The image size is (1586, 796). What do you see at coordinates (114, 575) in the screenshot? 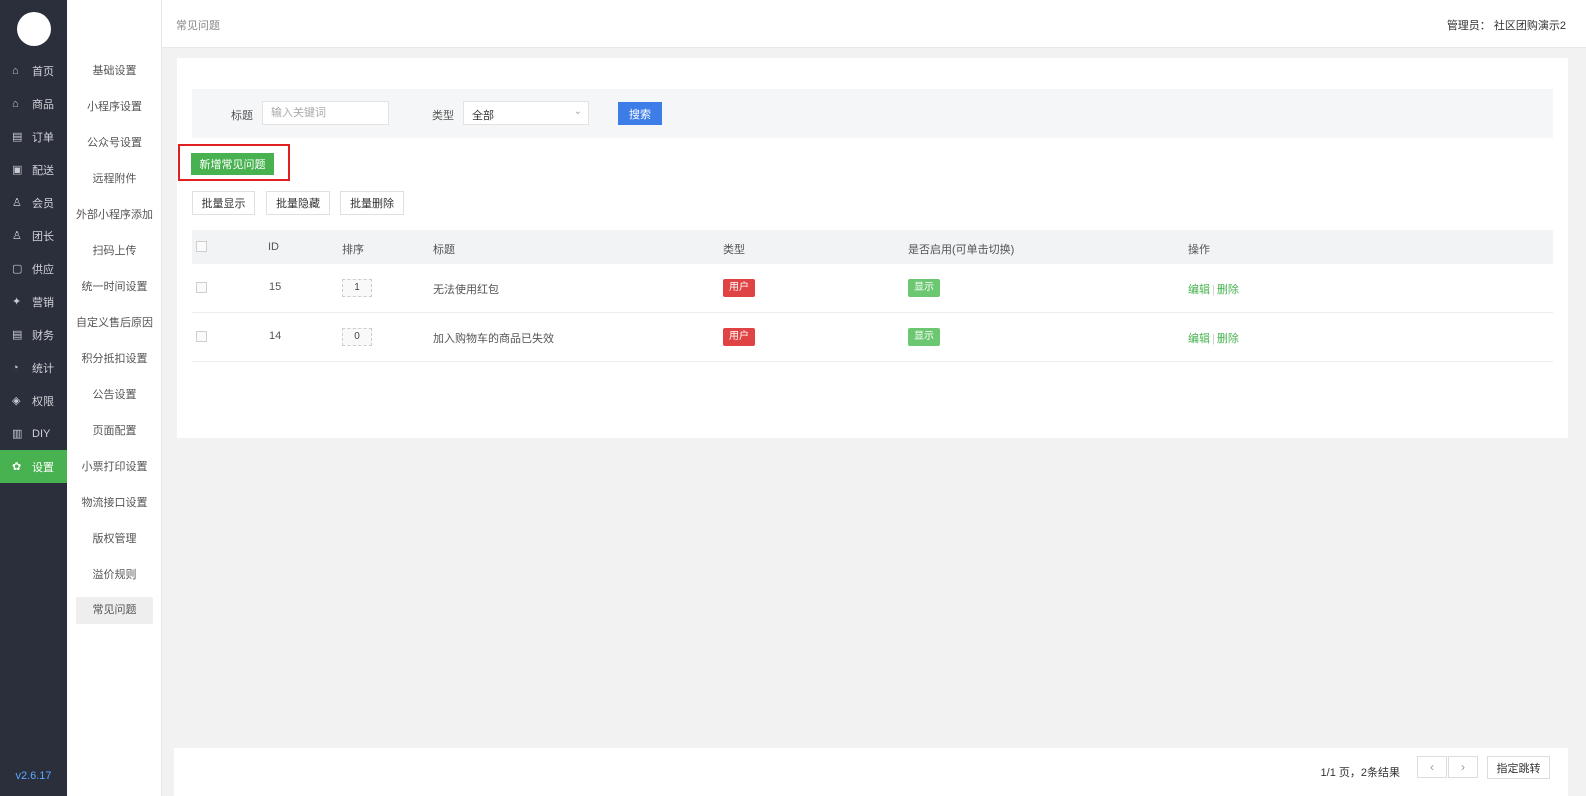
I see `submenu-item: 溢价规则` at bounding box center [114, 575].